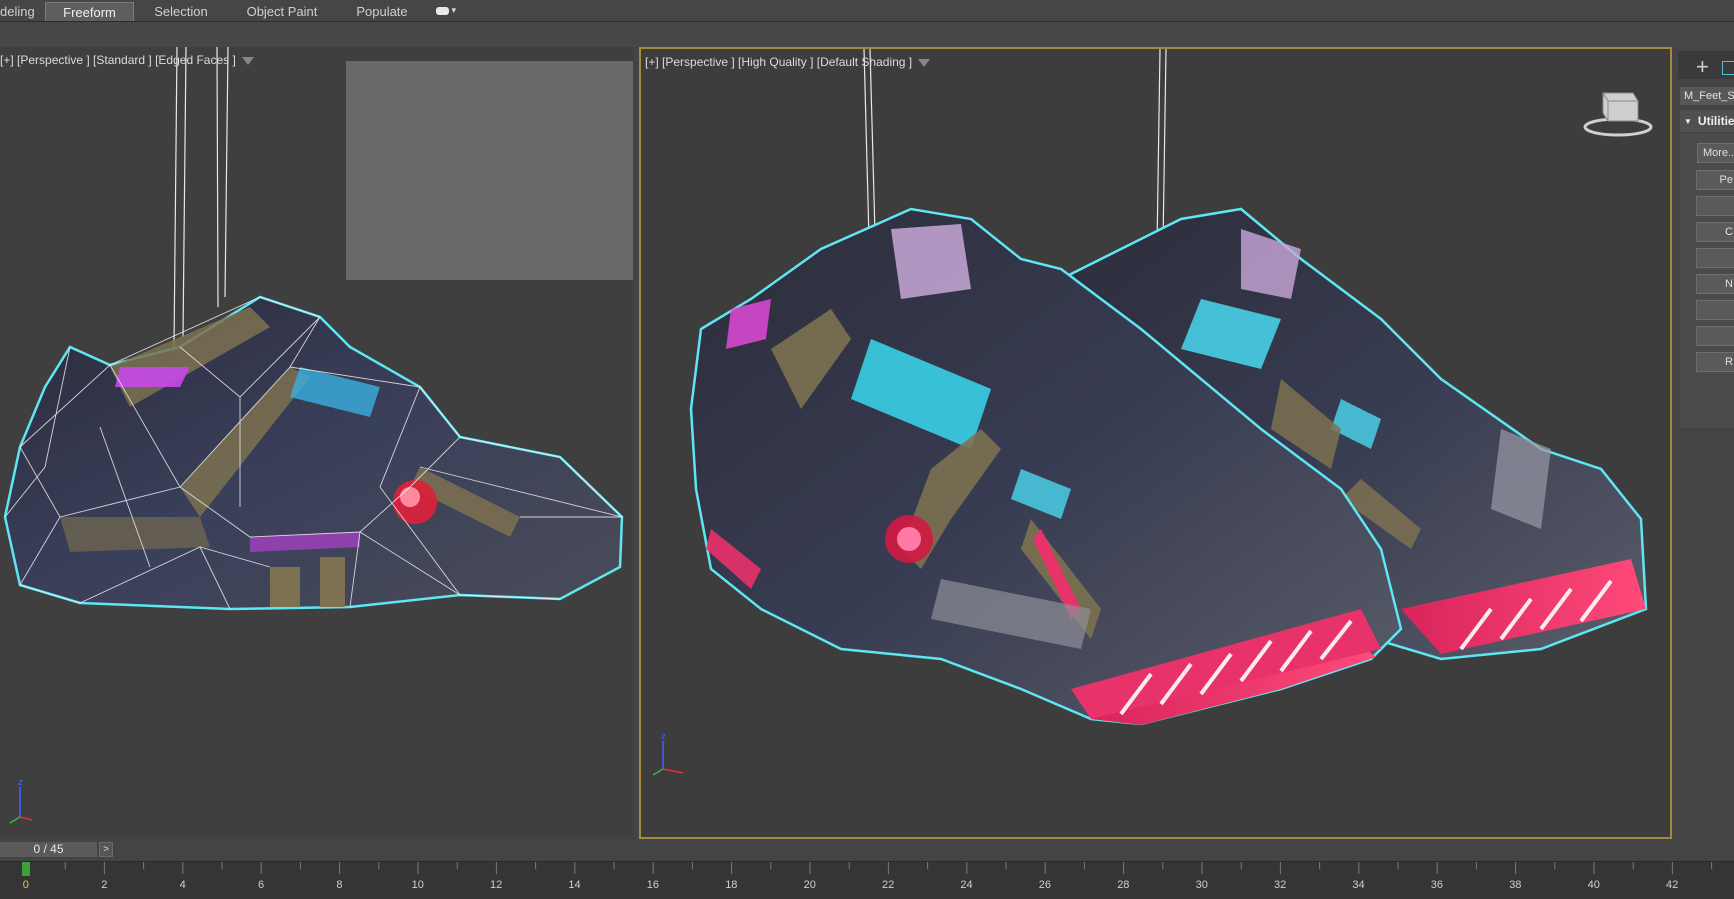 The image size is (1734, 899). I want to click on axis-gizmo-left: z, so click(21, 801).